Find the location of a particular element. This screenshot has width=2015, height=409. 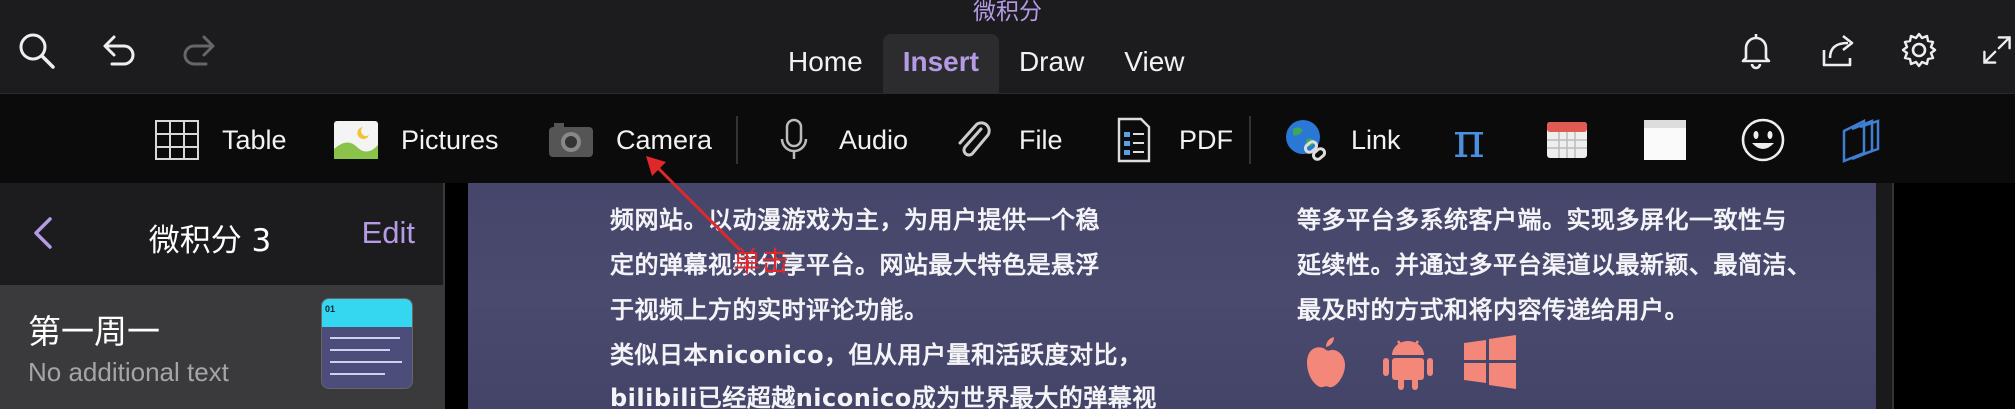

section-title: 微积分 3 is located at coordinates (210, 241).